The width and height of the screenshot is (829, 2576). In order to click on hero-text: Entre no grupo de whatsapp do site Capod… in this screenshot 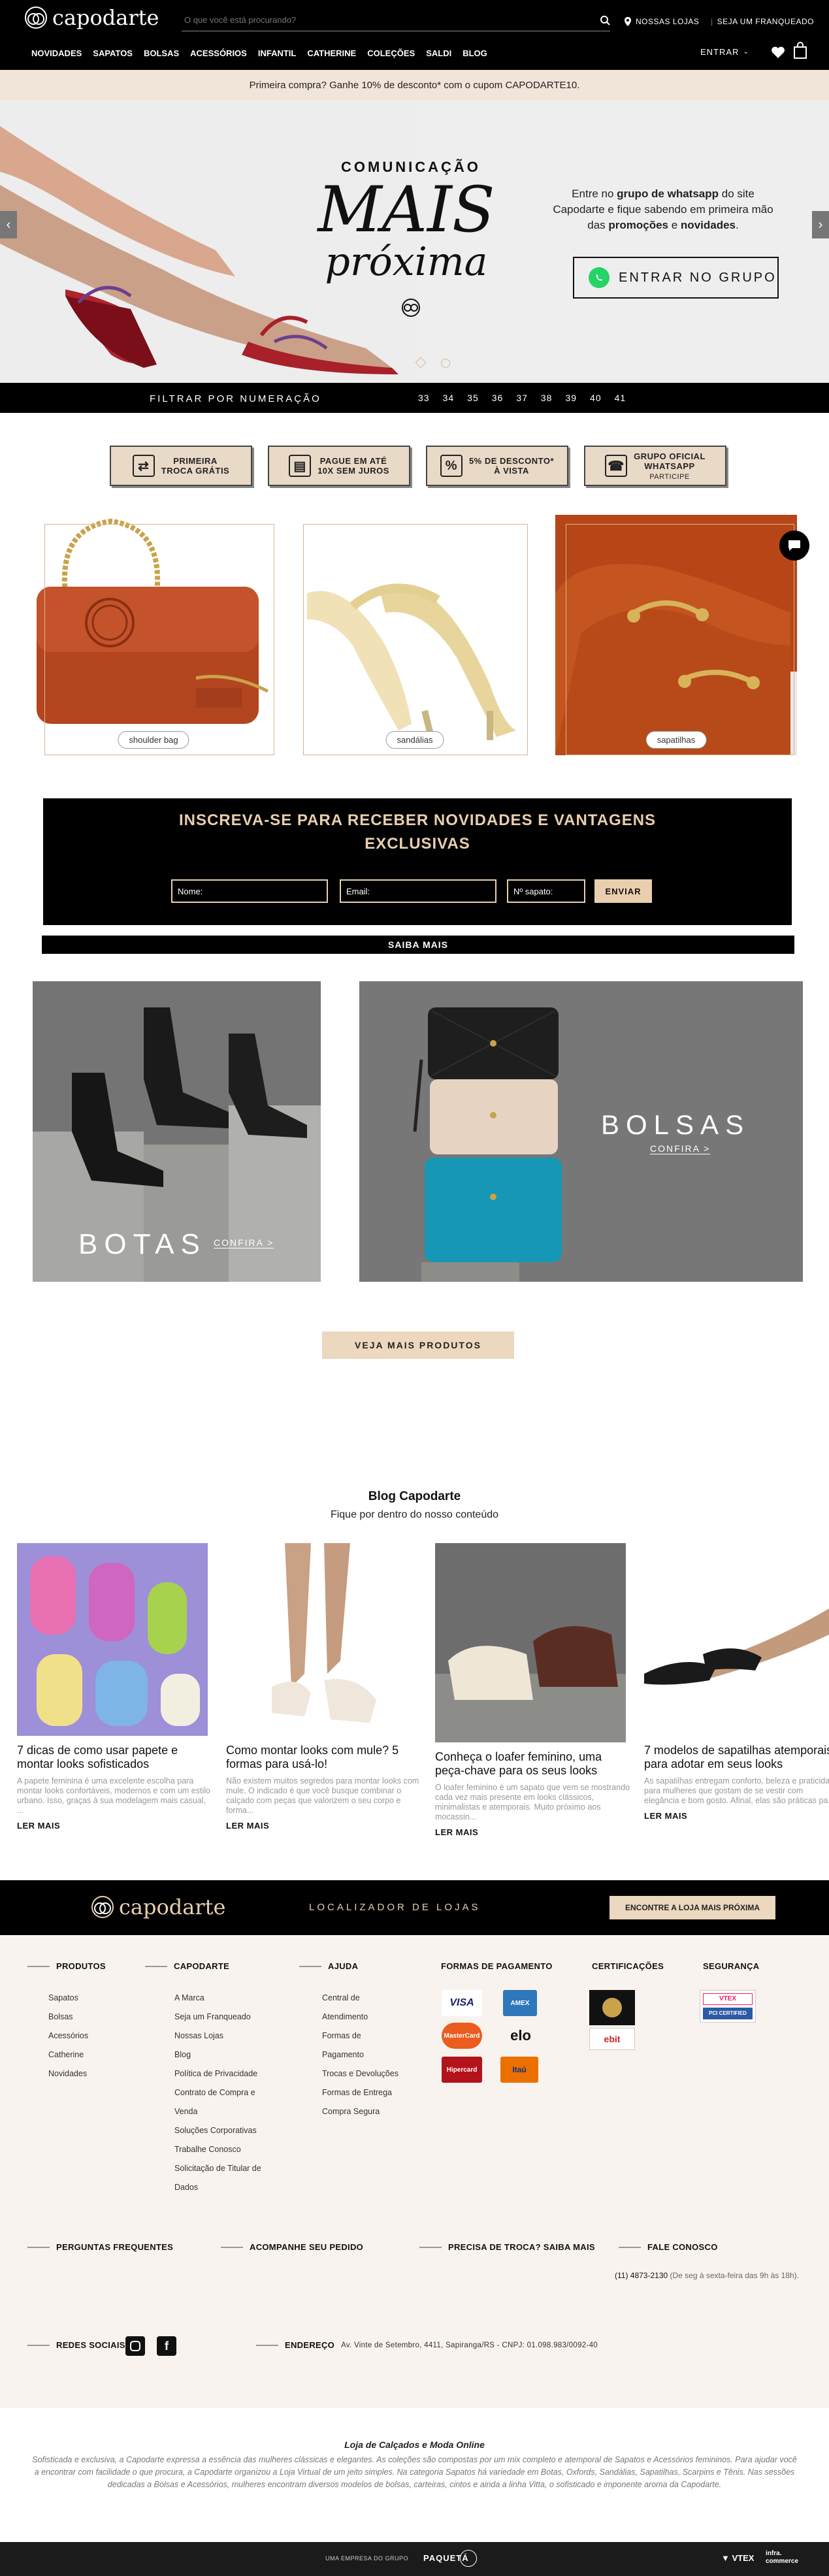, I will do `click(663, 209)`.